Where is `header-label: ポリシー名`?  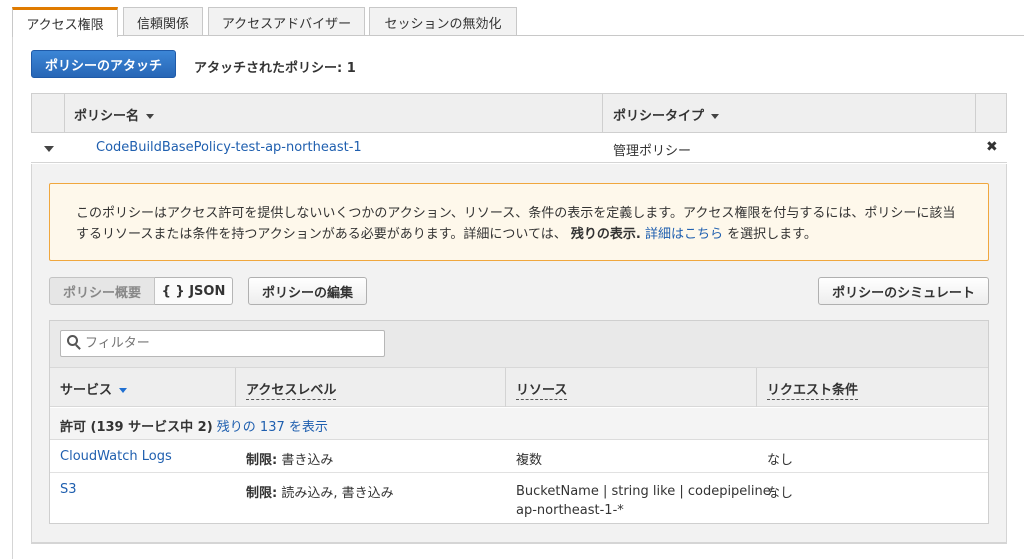 header-label: ポリシー名 is located at coordinates (107, 116).